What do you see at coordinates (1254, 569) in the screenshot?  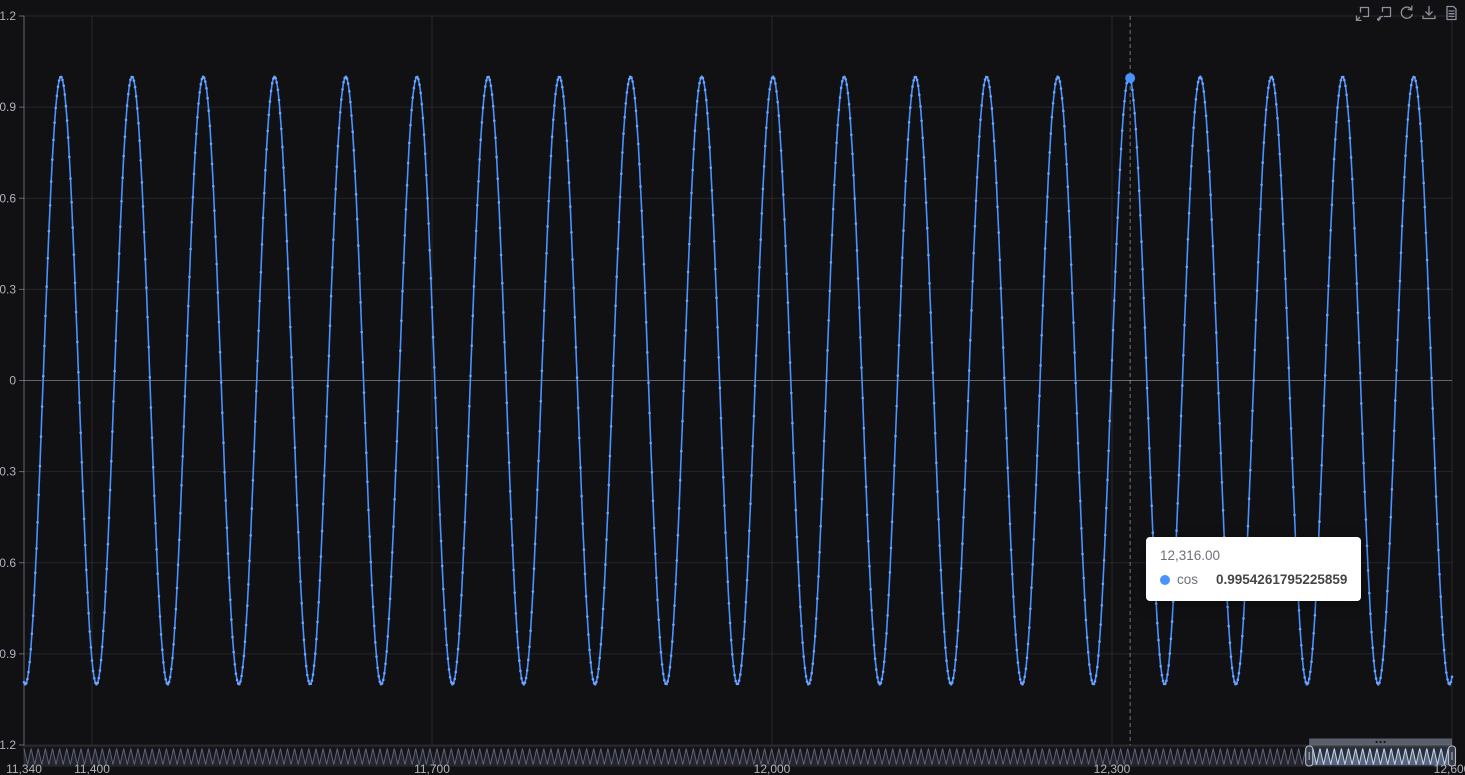 I see `tooltip: 12,316.00 cos 0.9954261795225859` at bounding box center [1254, 569].